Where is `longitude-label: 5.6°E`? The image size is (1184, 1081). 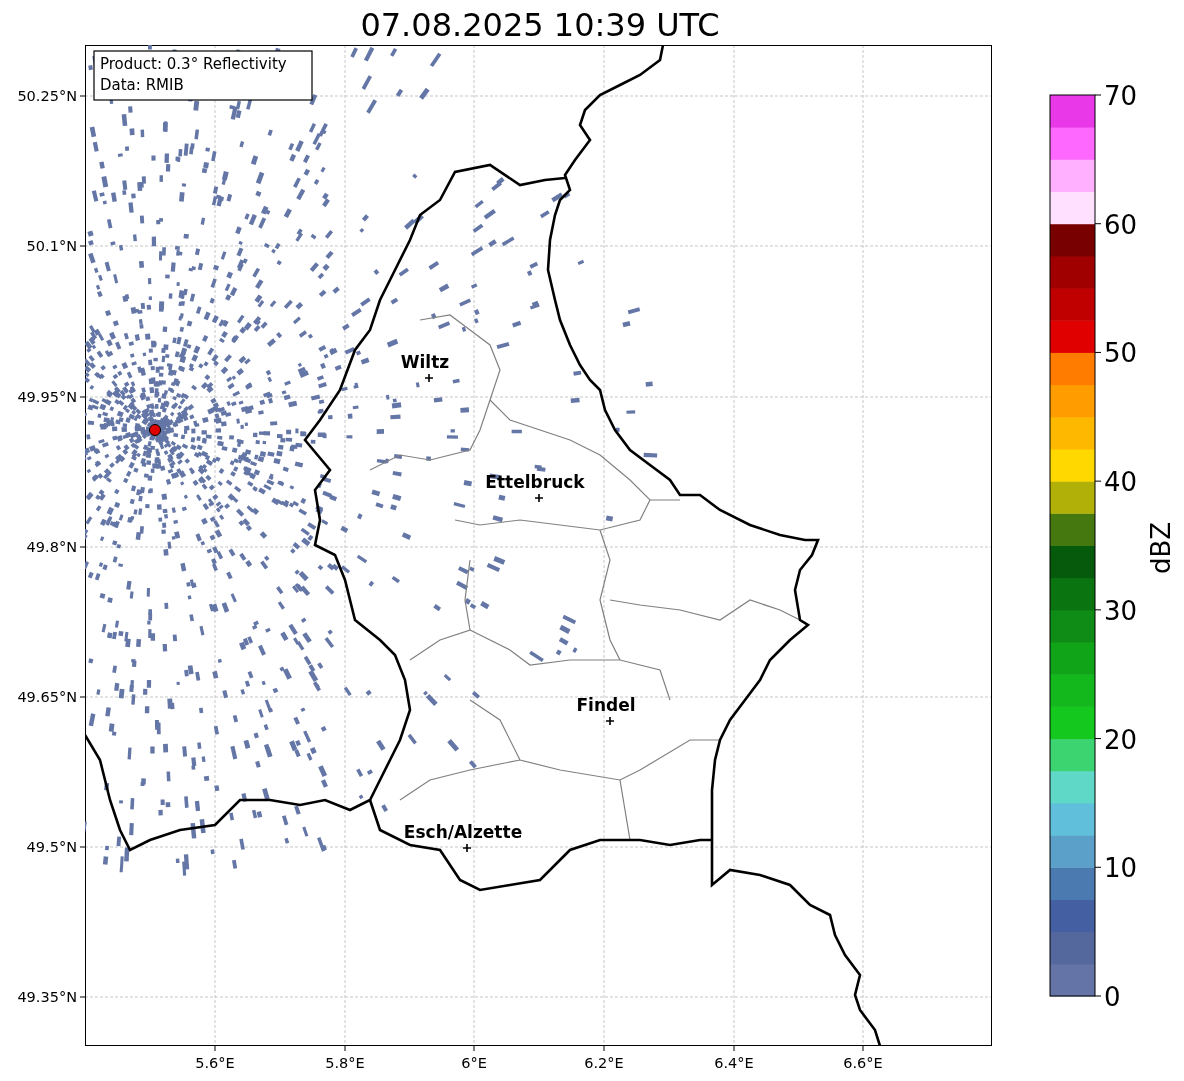 longitude-label: 5.6°E is located at coordinates (215, 1063).